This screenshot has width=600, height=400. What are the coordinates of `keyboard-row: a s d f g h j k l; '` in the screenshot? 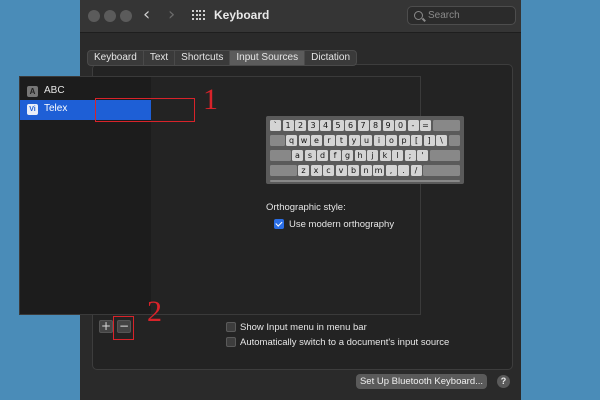 It's located at (365, 156).